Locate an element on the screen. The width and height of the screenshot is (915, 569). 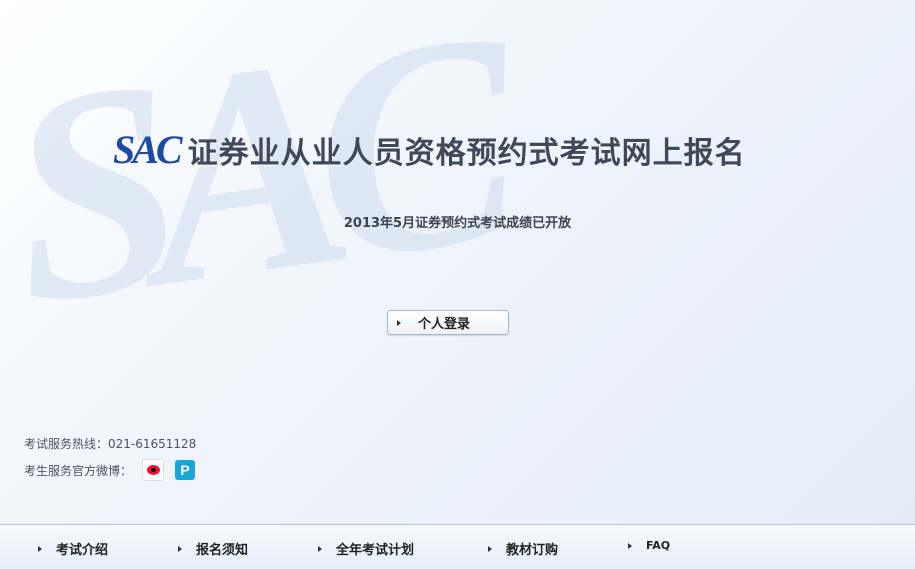
sina-weibo-eye-icon is located at coordinates (153, 470).